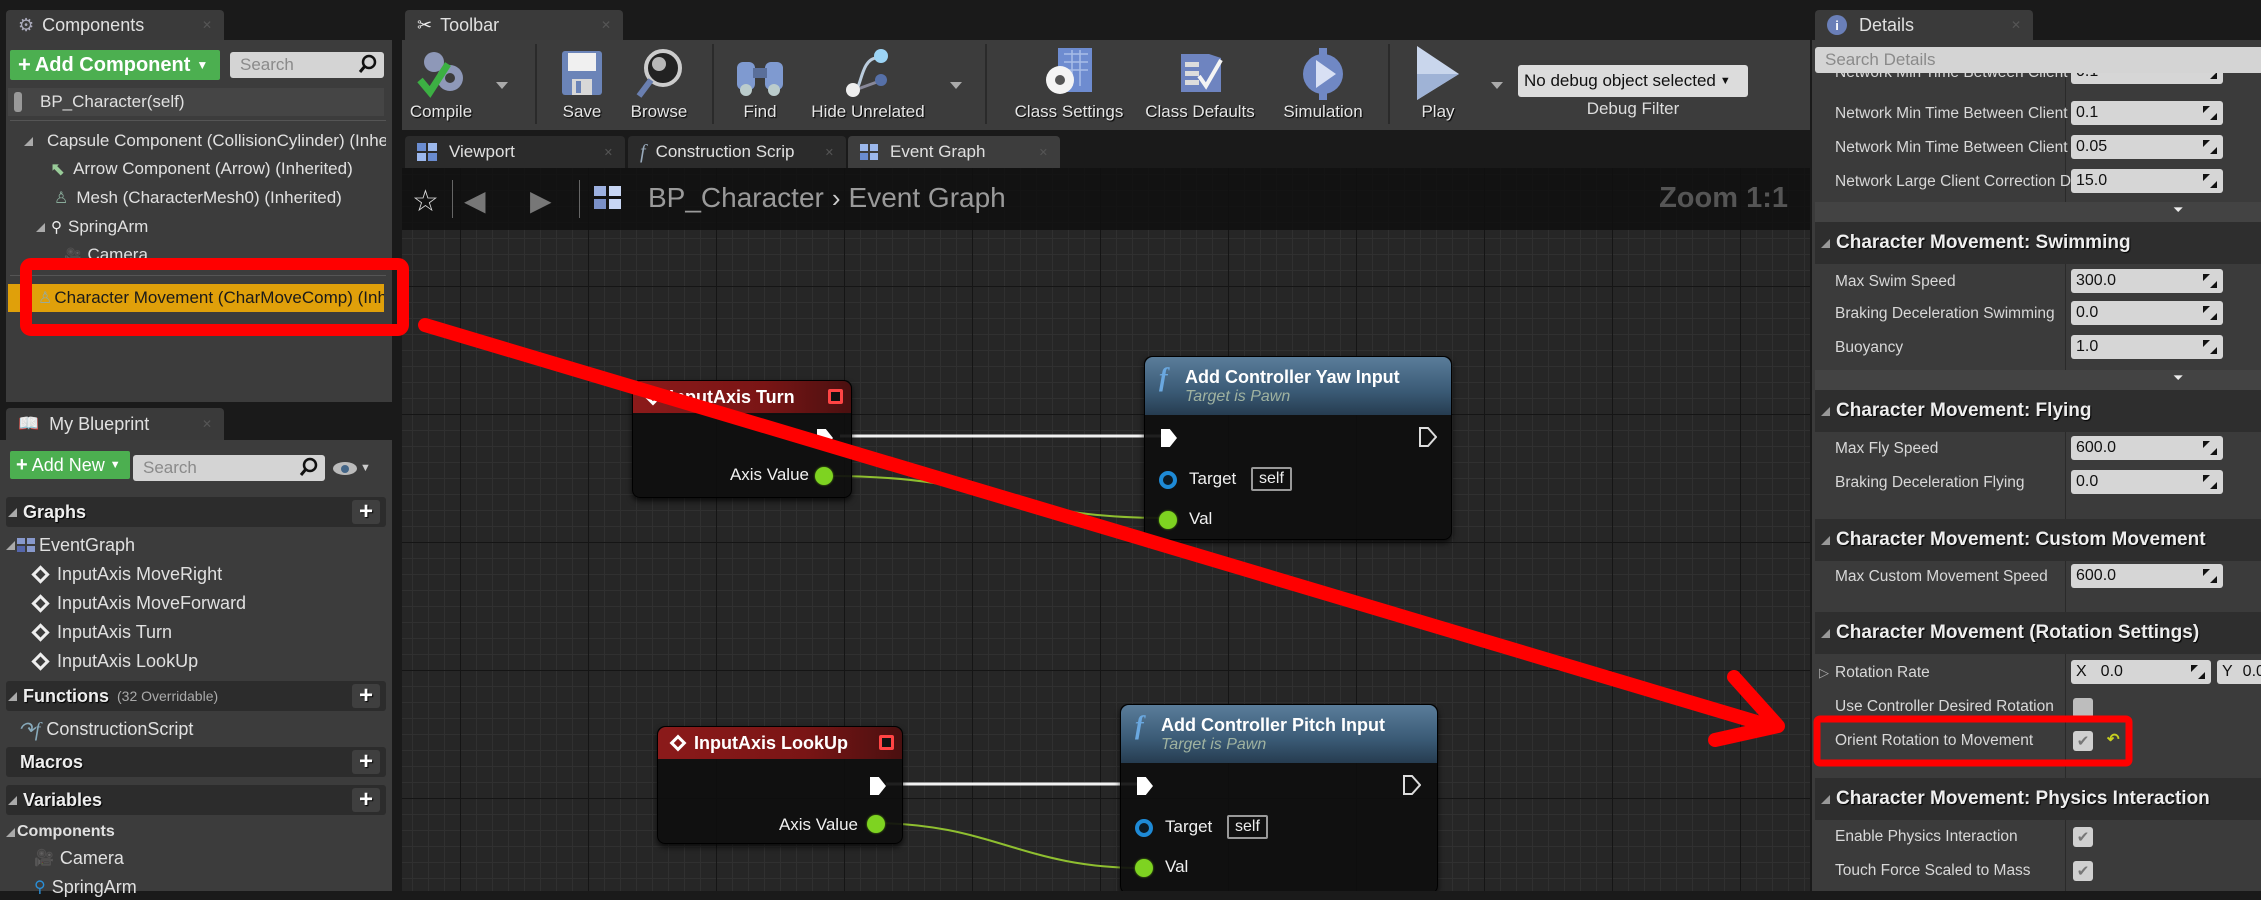 This screenshot has height=900, width=2261. Describe the element at coordinates (954, 152) in the screenshot. I see `tab-event-graph: Event Graph ✕` at that location.